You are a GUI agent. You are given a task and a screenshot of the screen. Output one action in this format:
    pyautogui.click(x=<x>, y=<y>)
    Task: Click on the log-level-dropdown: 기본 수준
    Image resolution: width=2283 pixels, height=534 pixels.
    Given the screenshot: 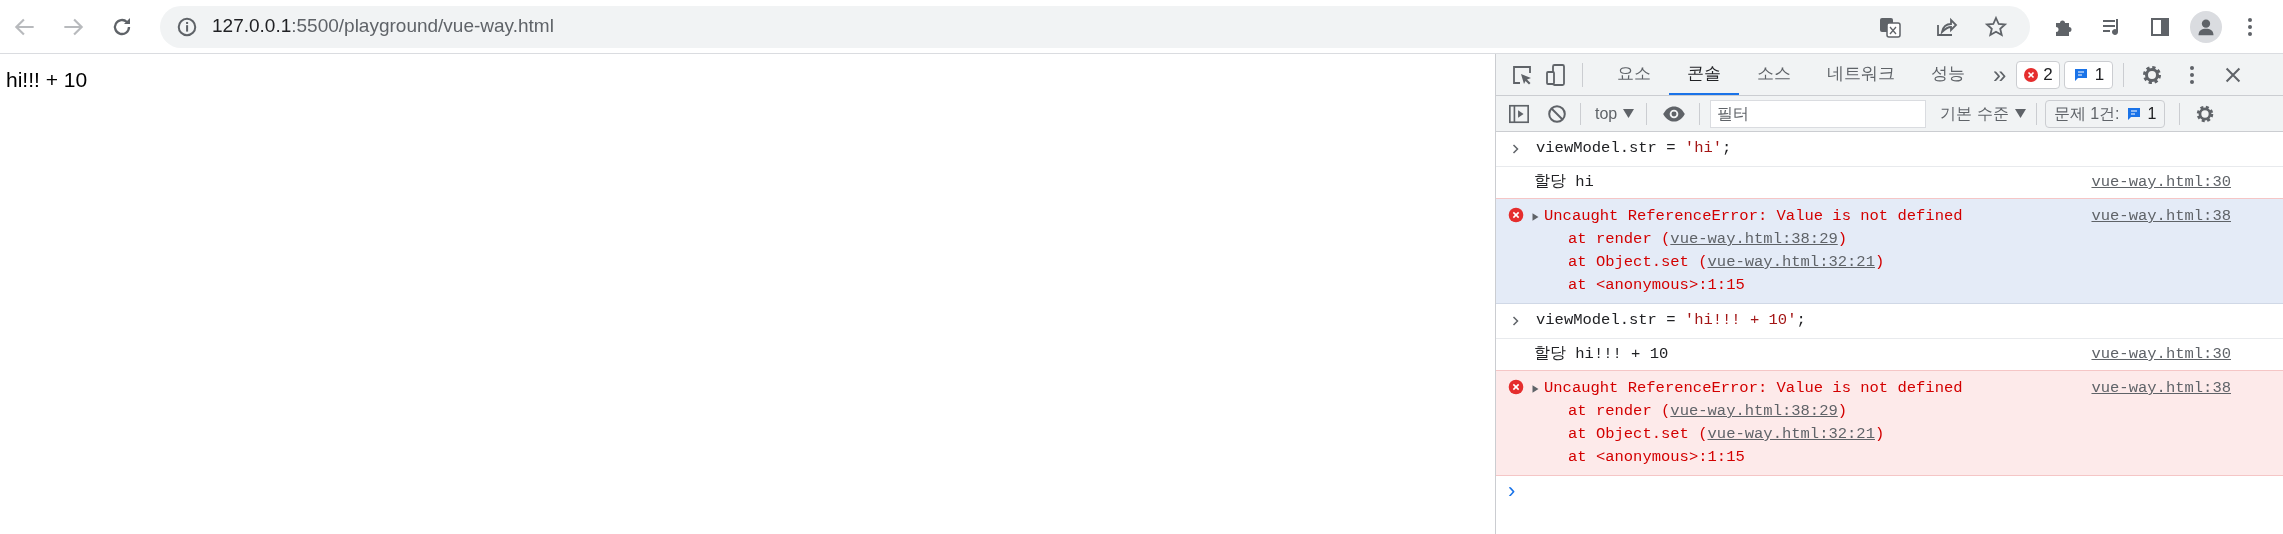 What is the action you would take?
    pyautogui.click(x=1983, y=113)
    